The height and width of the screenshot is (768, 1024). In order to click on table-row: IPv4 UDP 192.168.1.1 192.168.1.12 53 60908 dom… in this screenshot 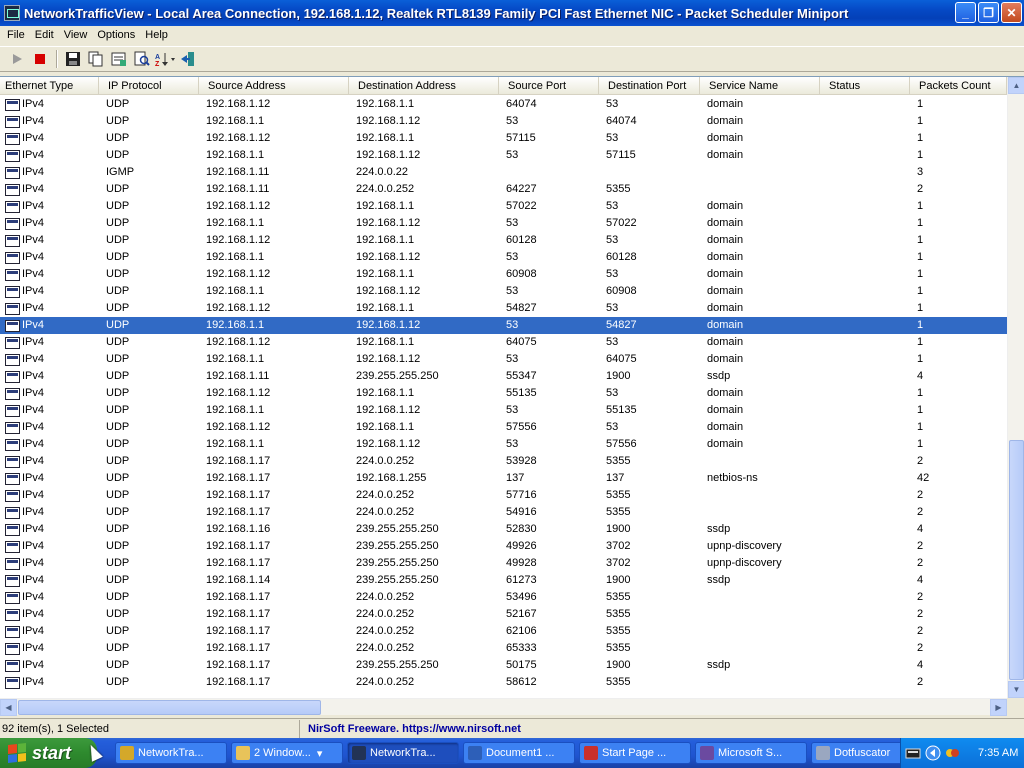, I will do `click(503, 291)`.